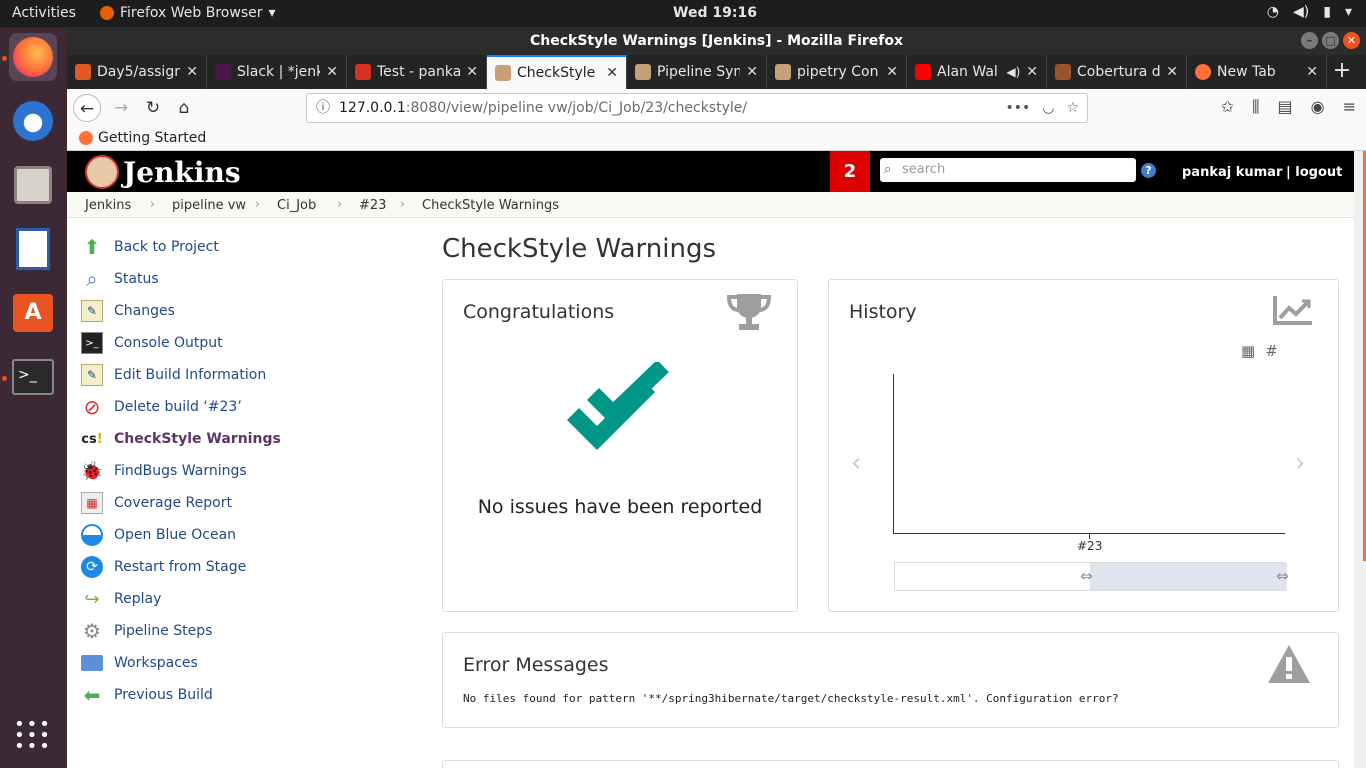 Image resolution: width=1366 pixels, height=768 pixels. I want to click on more-actions-icon: •••, so click(1017, 108).